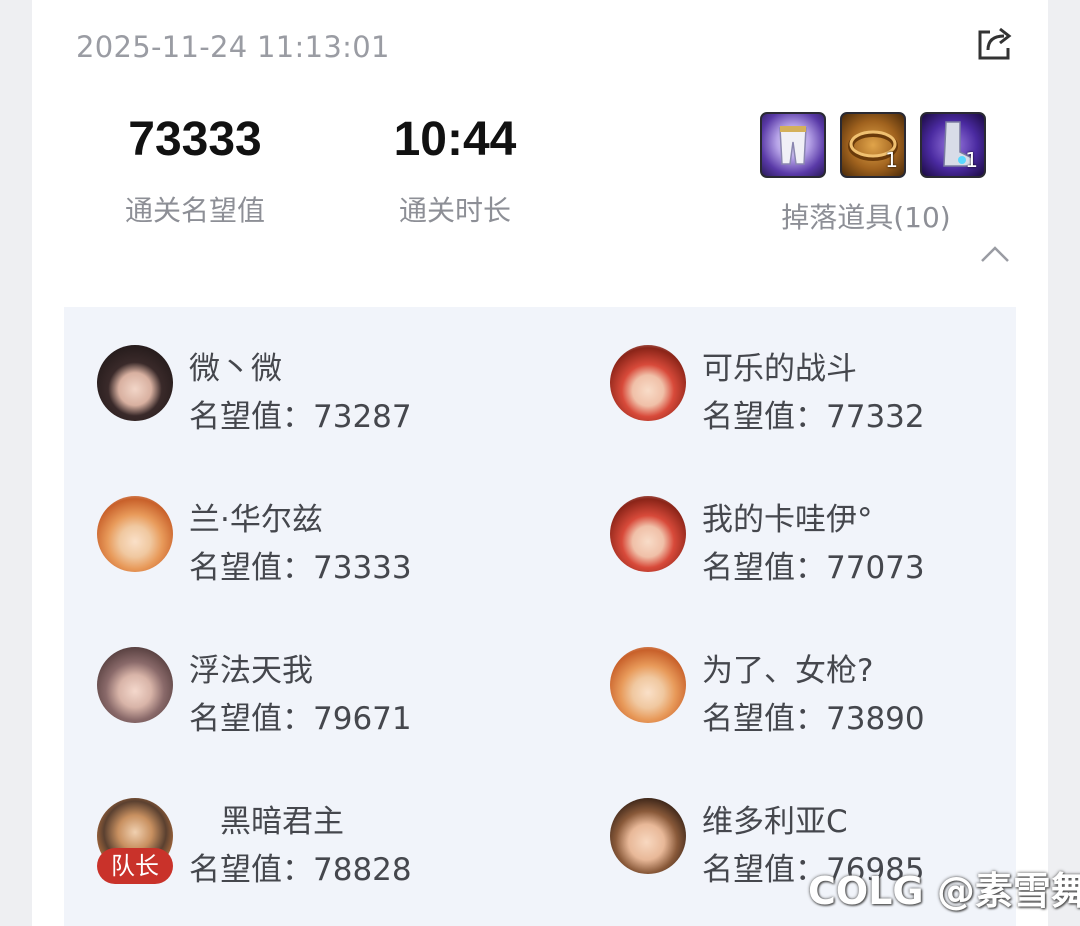 Image resolution: width=1080 pixels, height=926 pixels. I want to click on share-icon, so click(995, 43).